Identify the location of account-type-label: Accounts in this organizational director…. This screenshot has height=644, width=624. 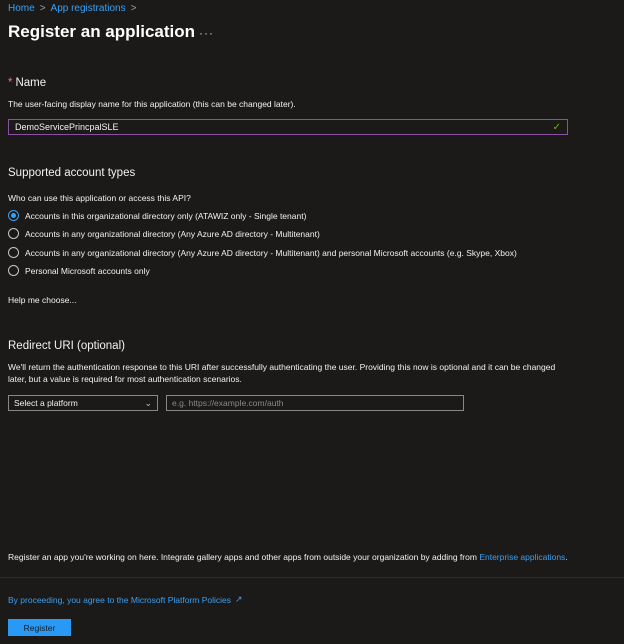
(166, 215).